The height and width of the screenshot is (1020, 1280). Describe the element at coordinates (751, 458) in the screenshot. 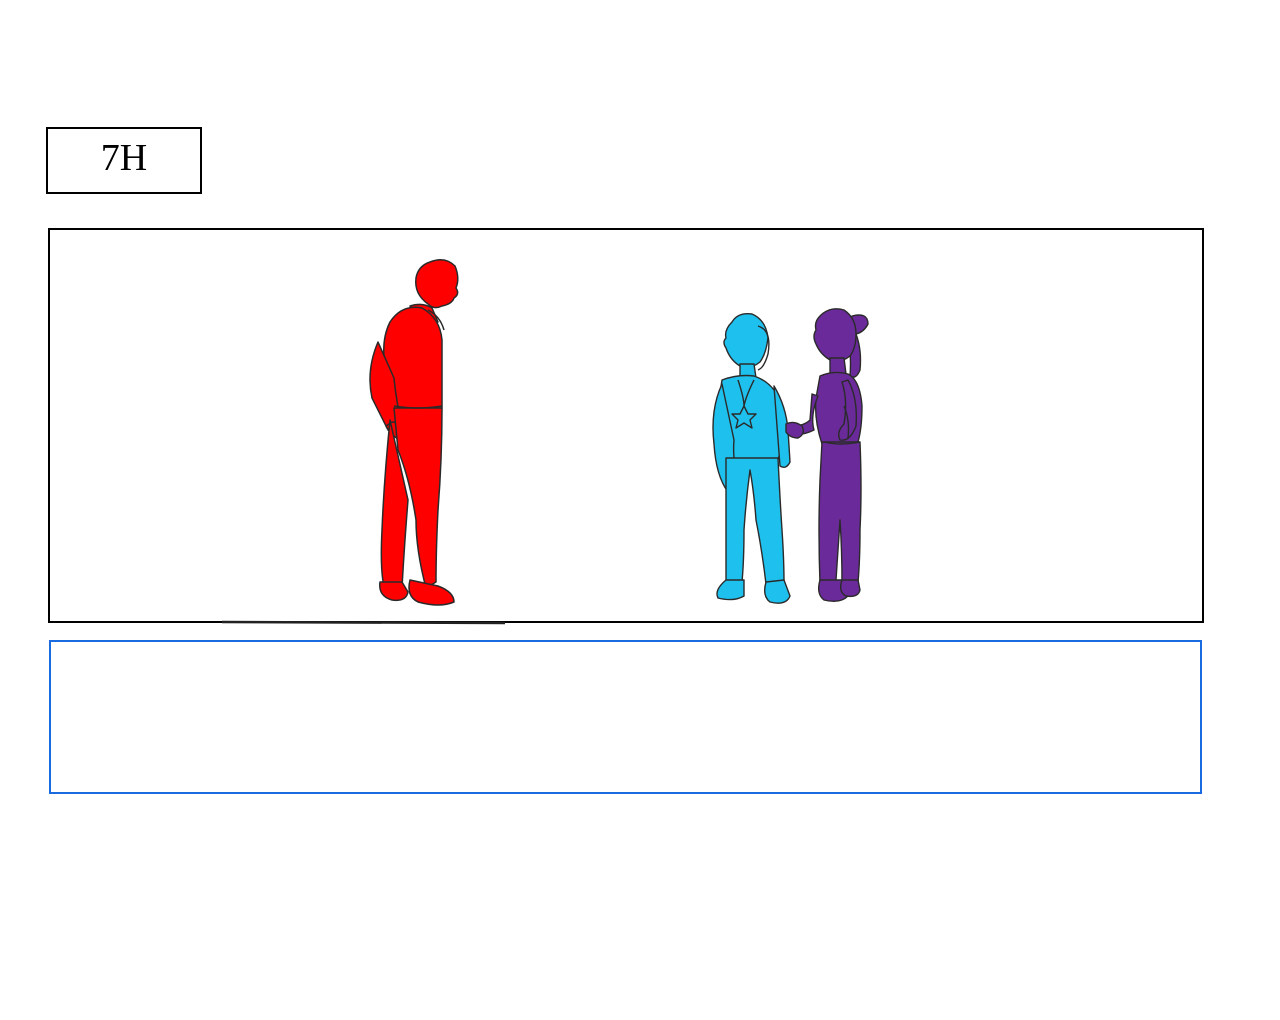

I see `cyan-figure` at that location.